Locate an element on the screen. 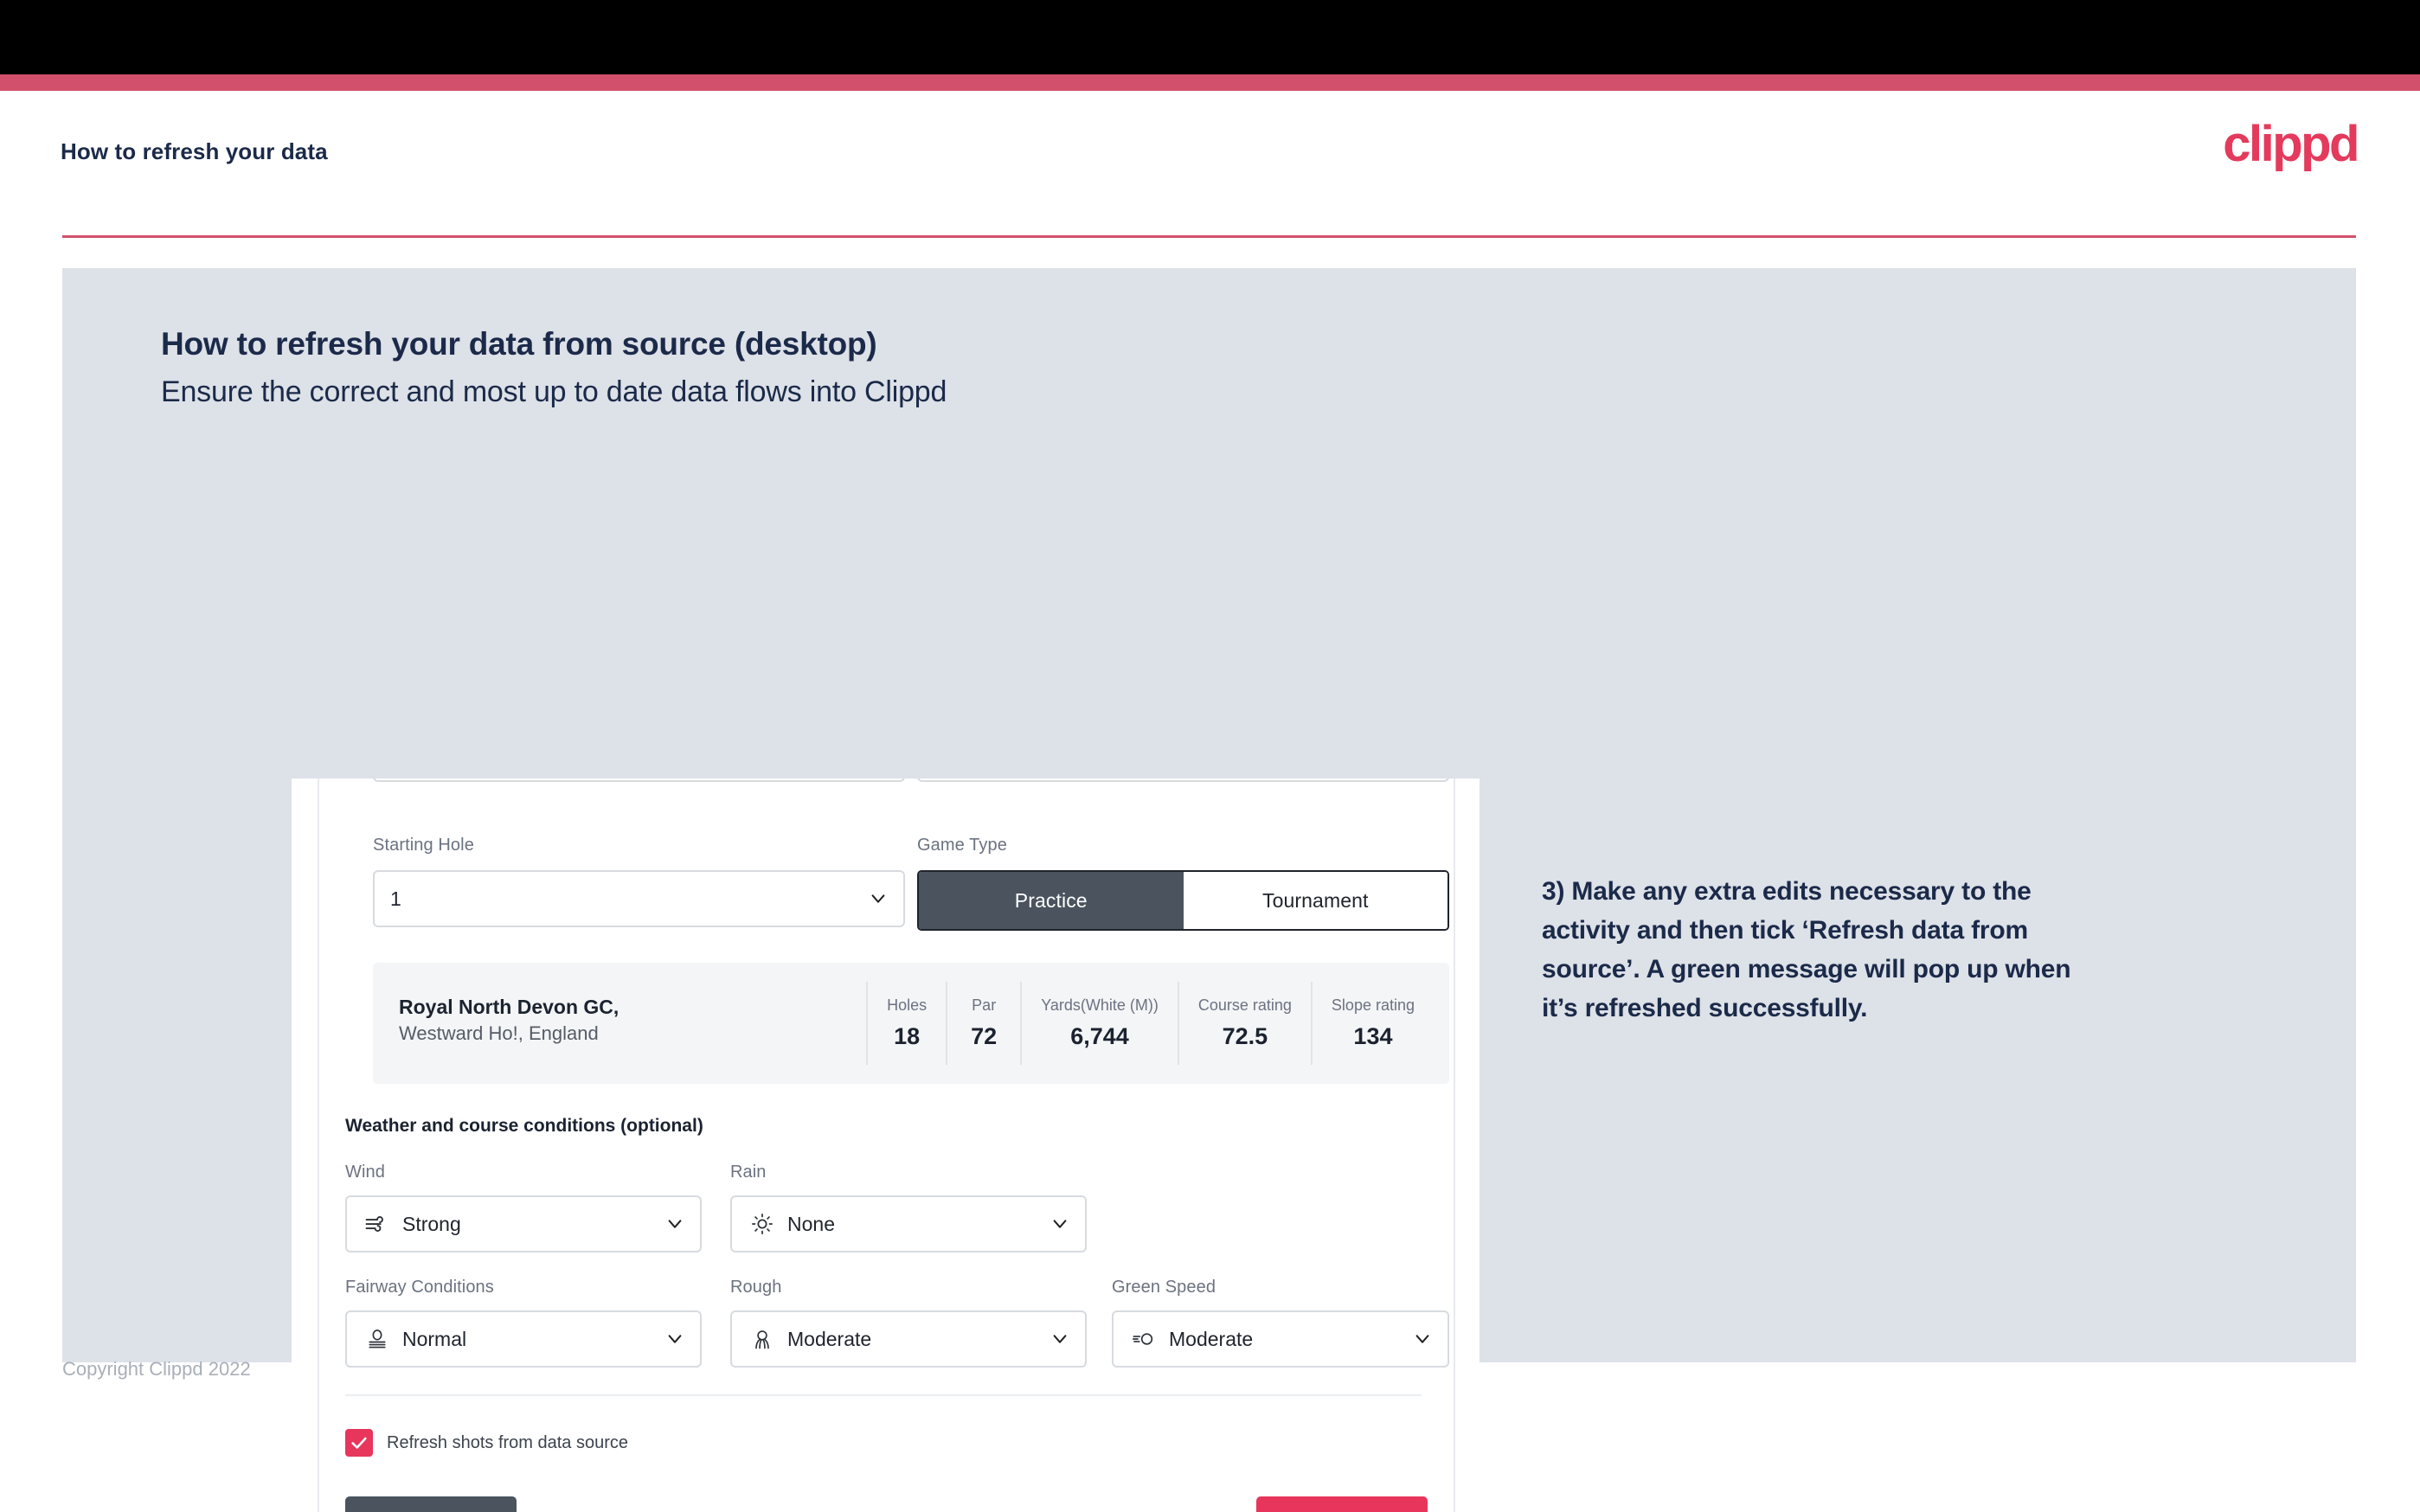  course-name: Royal North Devon GC, is located at coordinates (509, 1007).